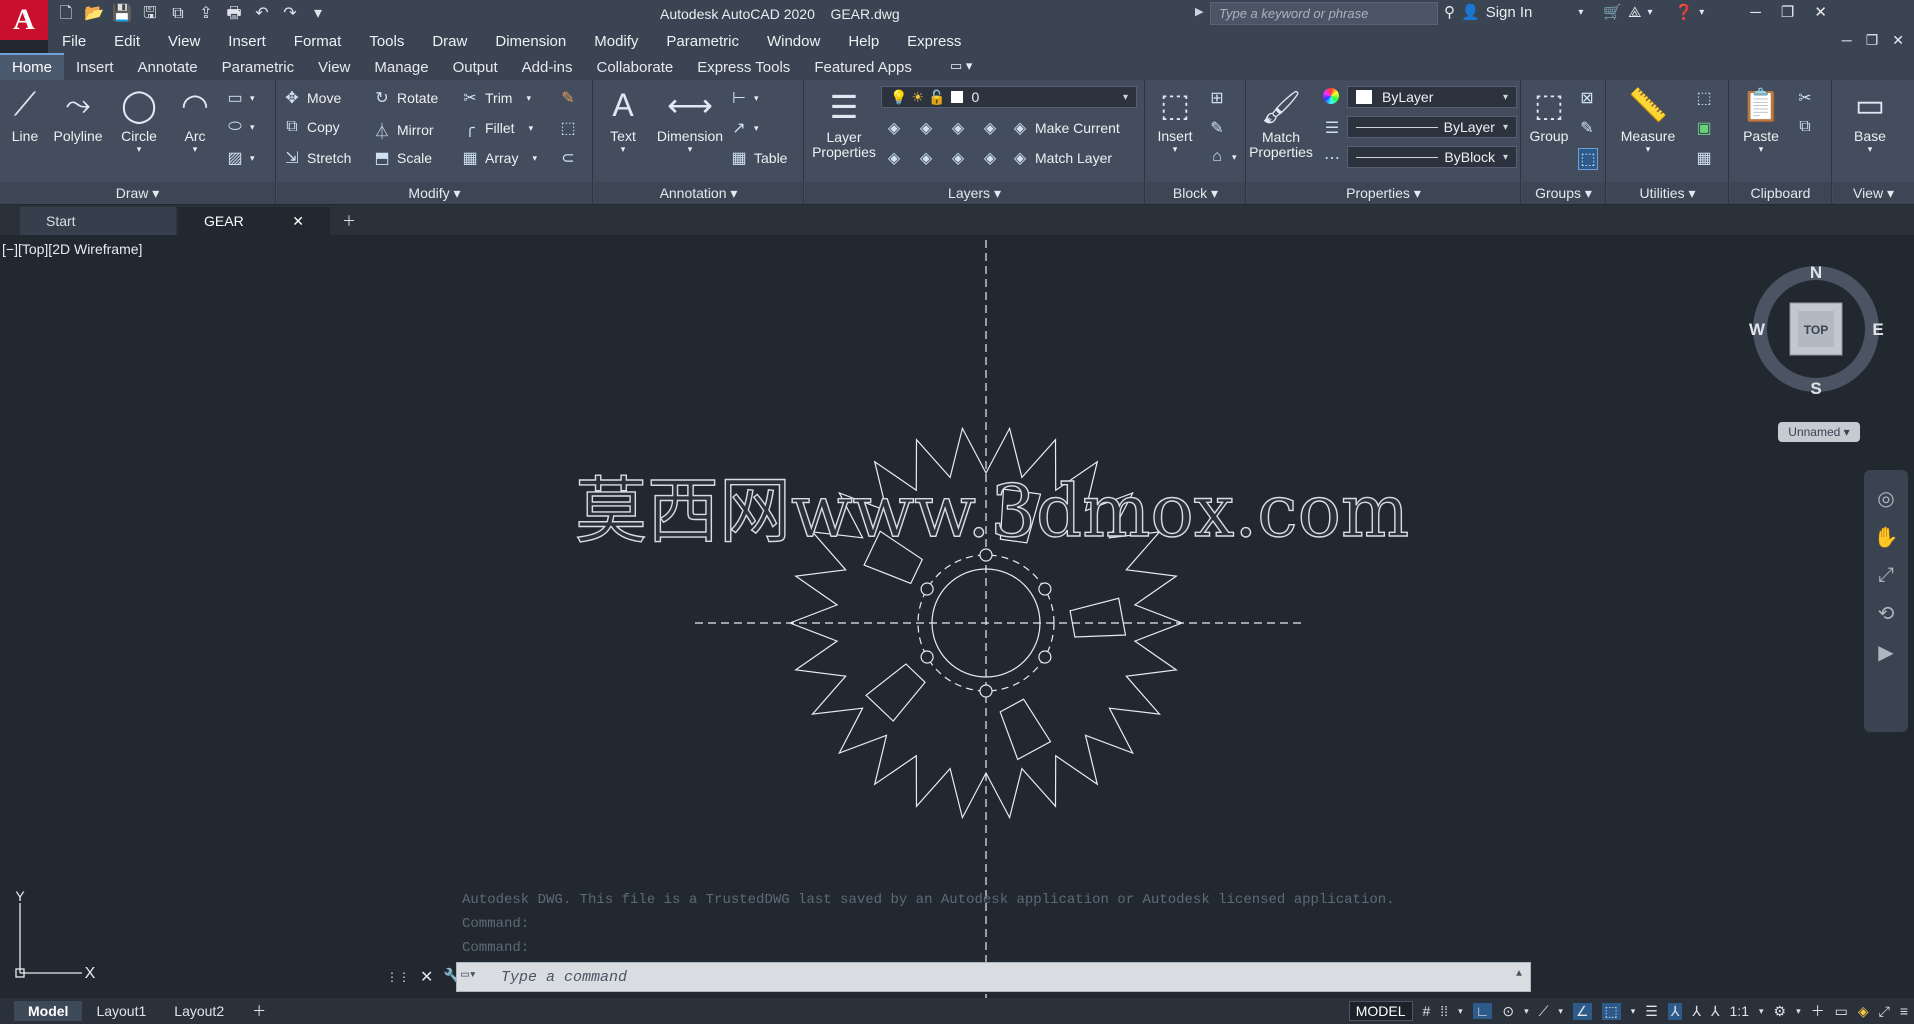 The width and height of the screenshot is (1914, 1024). What do you see at coordinates (317, 158) in the screenshot?
I see `stretch-button: ⇲ Stretch` at bounding box center [317, 158].